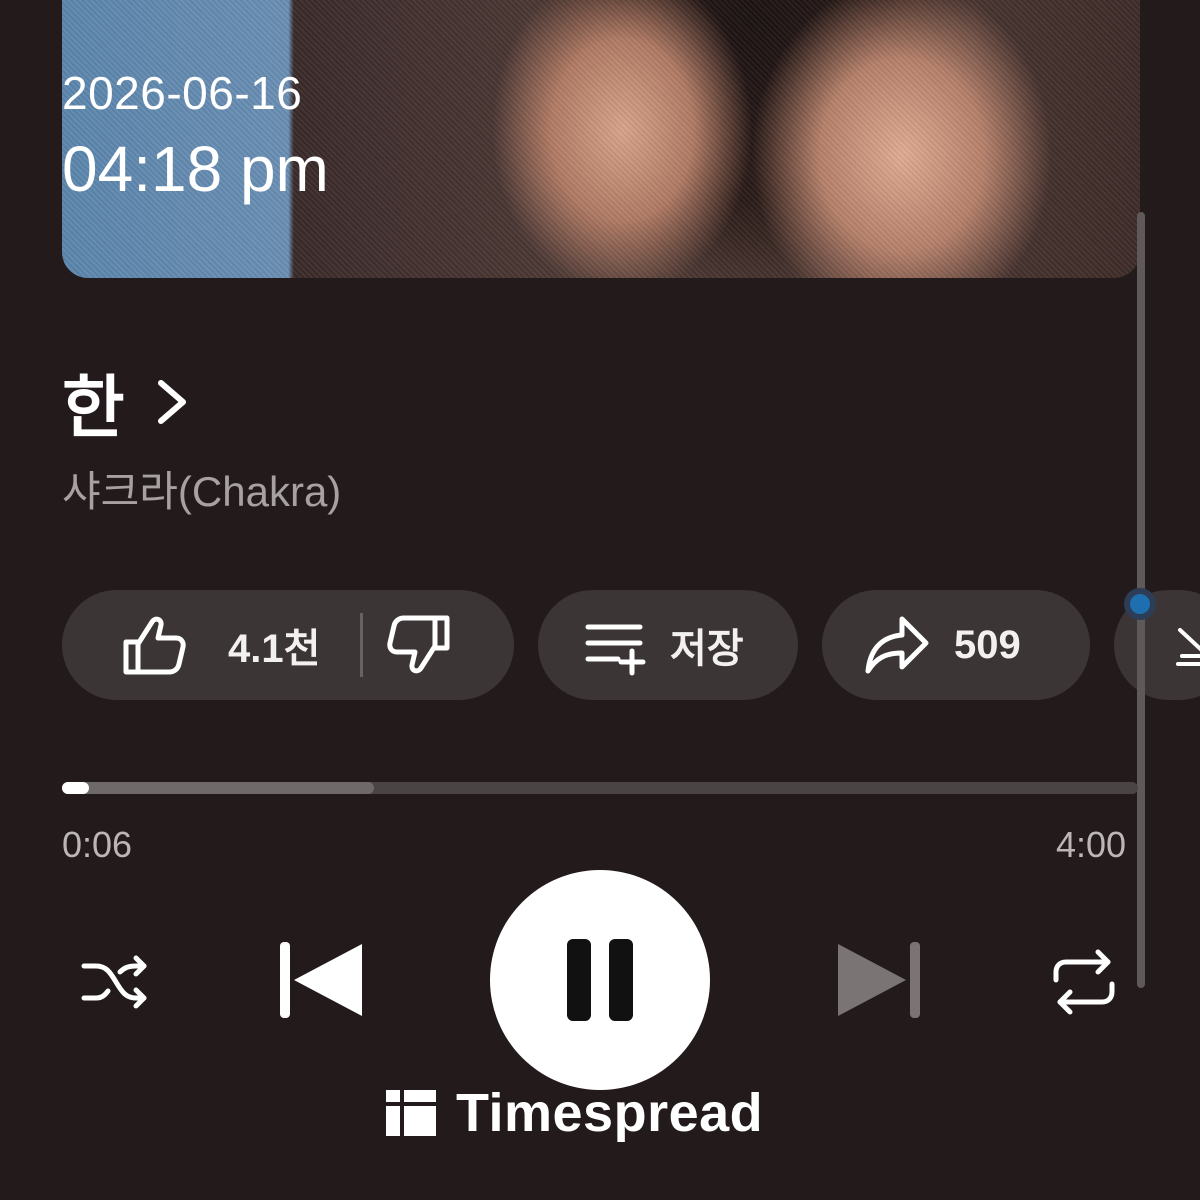 Image resolution: width=1200 pixels, height=1200 pixels. What do you see at coordinates (182, 93) in the screenshot?
I see `timestamp-date: 2026-06-16` at bounding box center [182, 93].